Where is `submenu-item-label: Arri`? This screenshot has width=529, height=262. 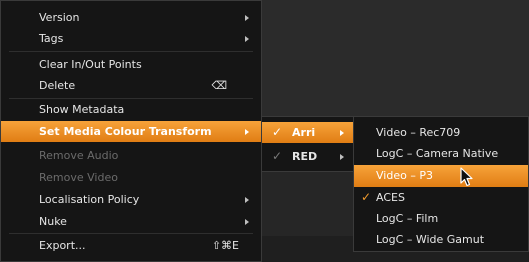
submenu-item-label: Arri is located at coordinates (304, 132).